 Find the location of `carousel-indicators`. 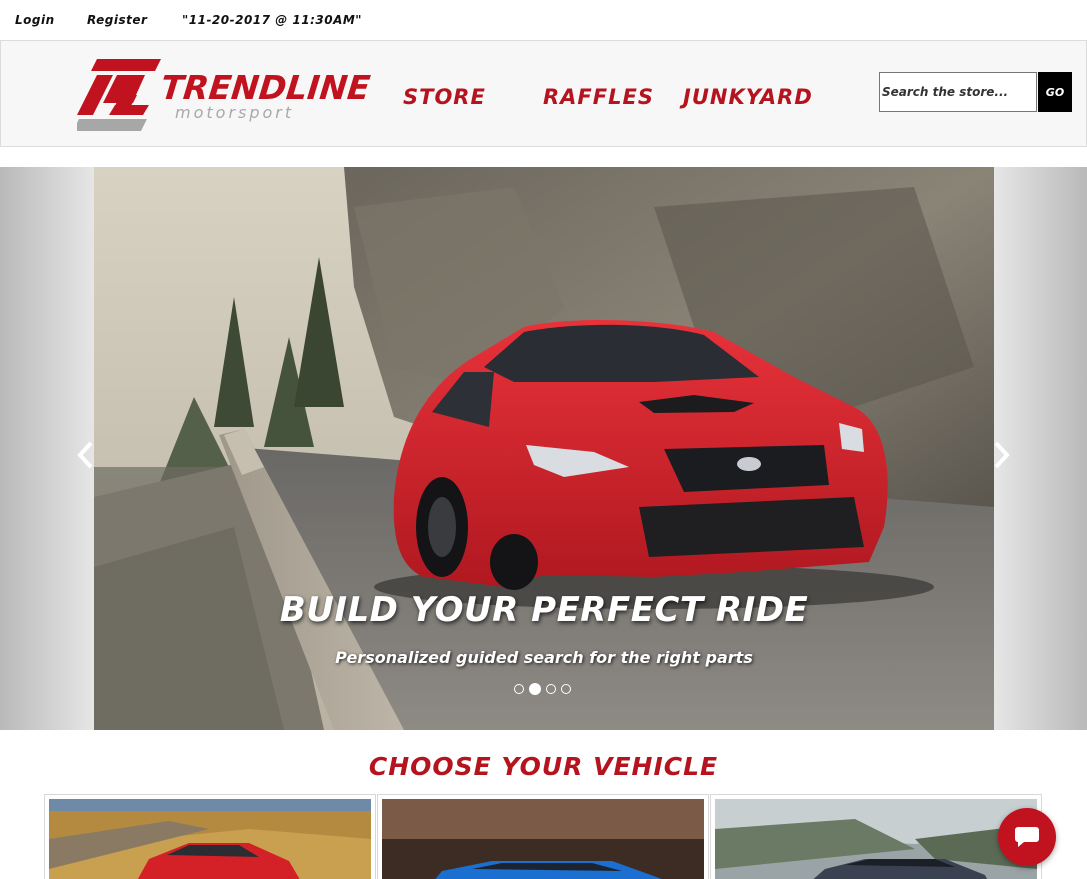

carousel-indicators is located at coordinates (542, 689).